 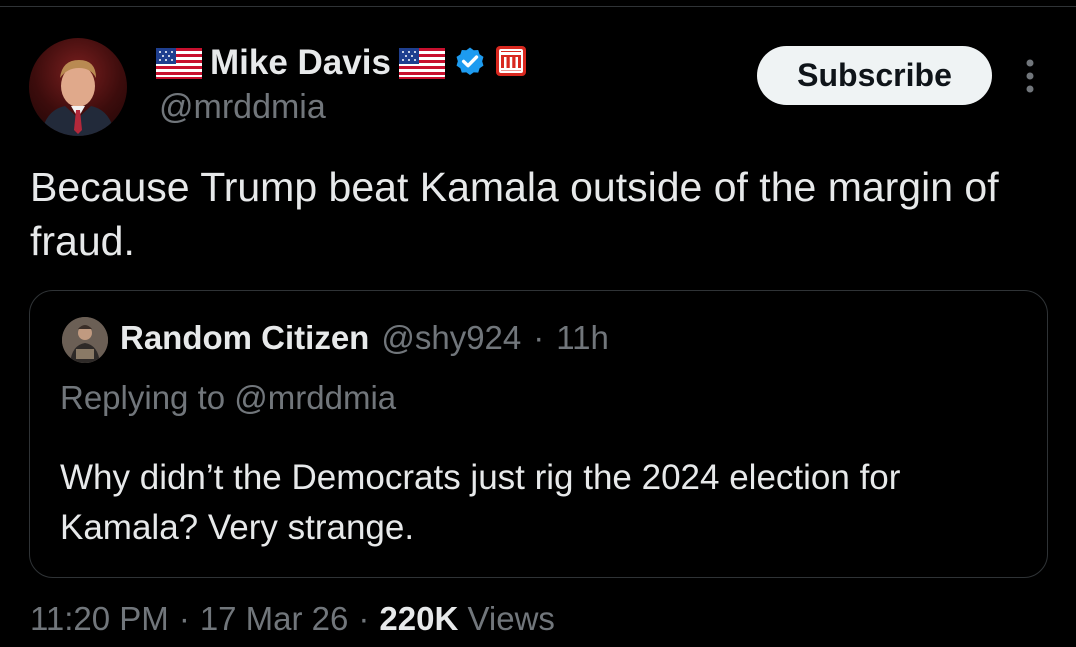 I want to click on verified-badge-icon, so click(x=470, y=63).